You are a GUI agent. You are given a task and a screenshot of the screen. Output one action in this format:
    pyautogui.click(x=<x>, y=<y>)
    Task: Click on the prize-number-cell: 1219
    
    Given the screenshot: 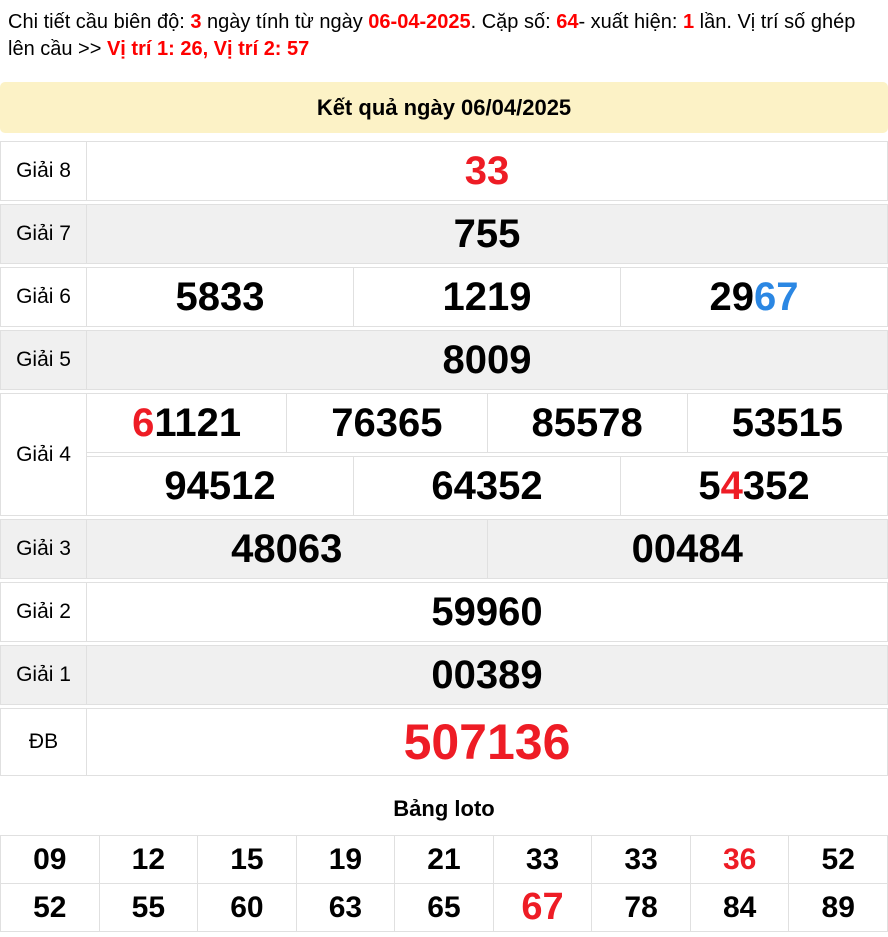 What is the action you would take?
    pyautogui.click(x=487, y=297)
    